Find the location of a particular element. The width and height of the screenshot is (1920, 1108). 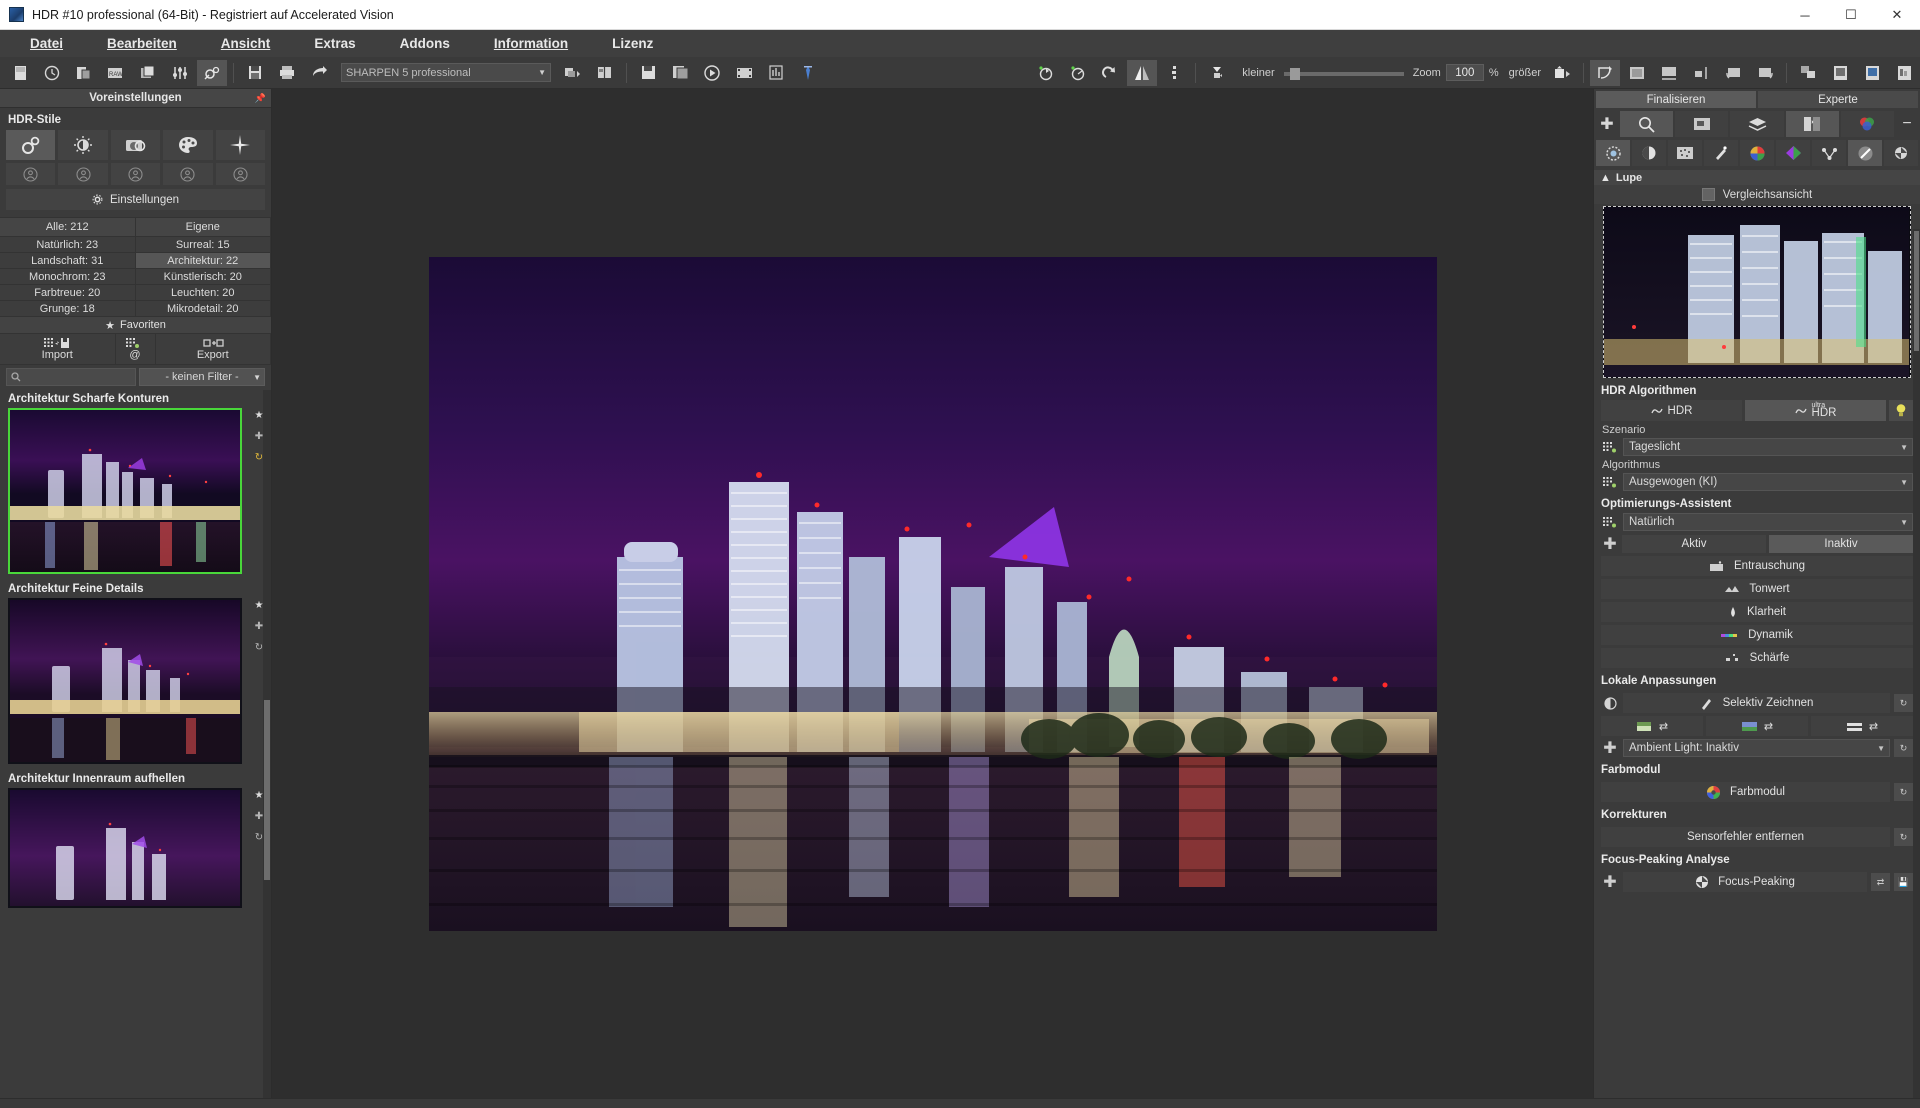

rotate-right-icon is located at coordinates (1078, 73).